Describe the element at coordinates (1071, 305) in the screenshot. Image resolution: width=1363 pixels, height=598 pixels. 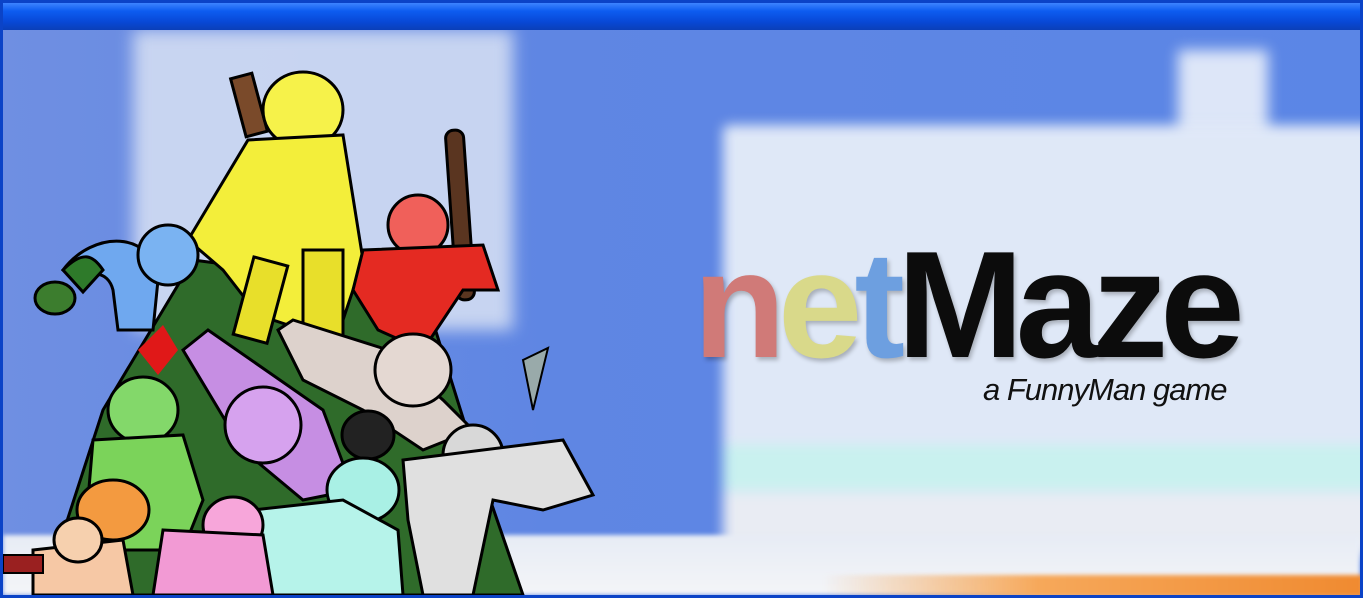
I see `logo-word-maze: Maze` at that location.